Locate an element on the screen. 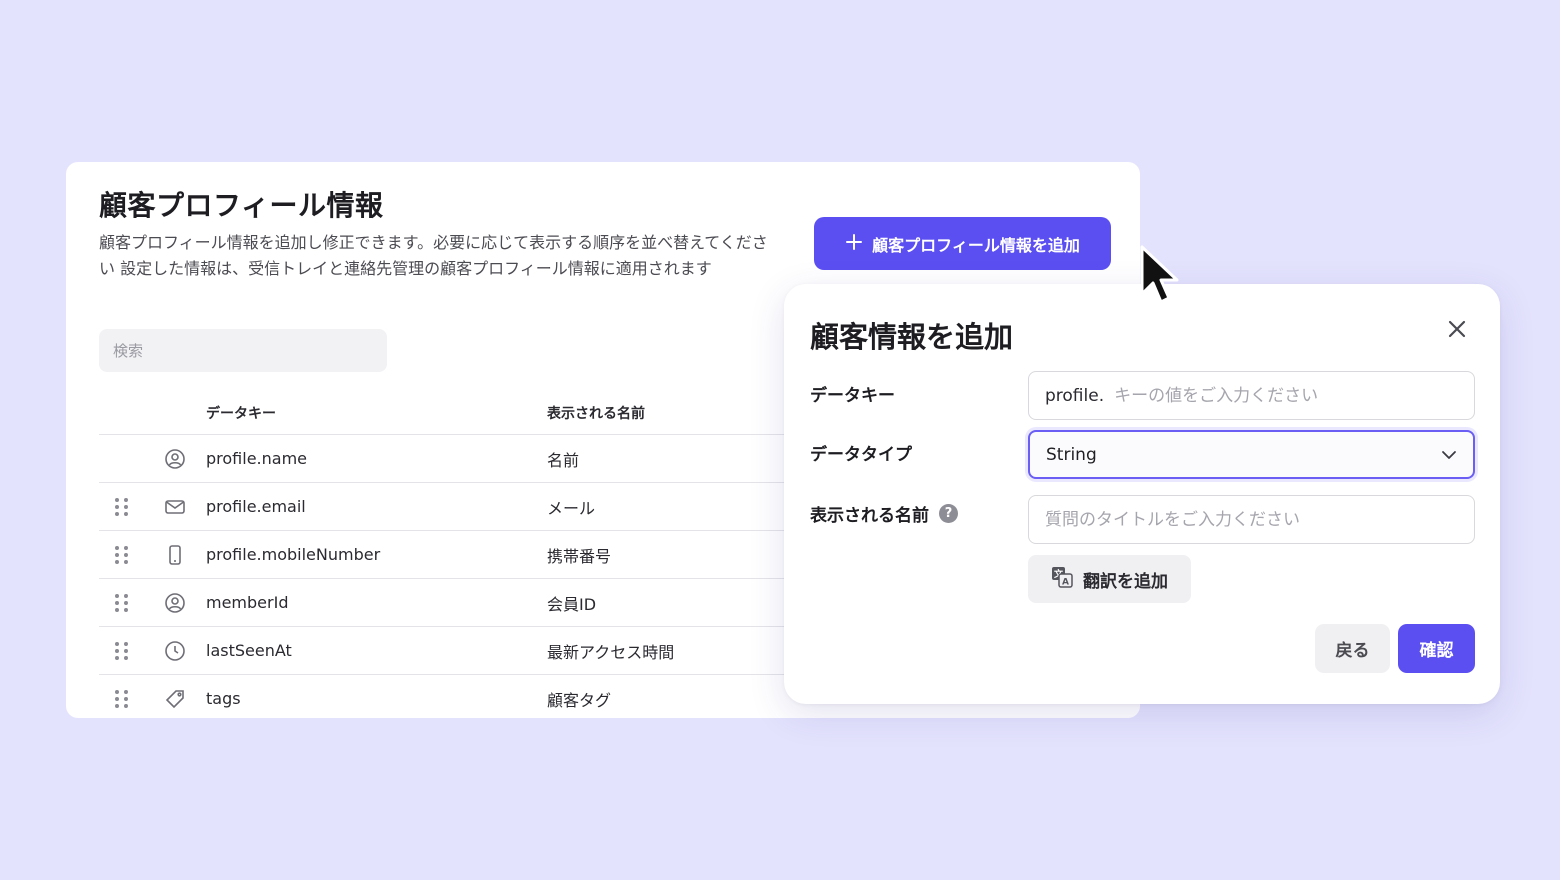 This screenshot has width=1560, height=880. row-data-key: profile.mobileNumber is located at coordinates (293, 554).